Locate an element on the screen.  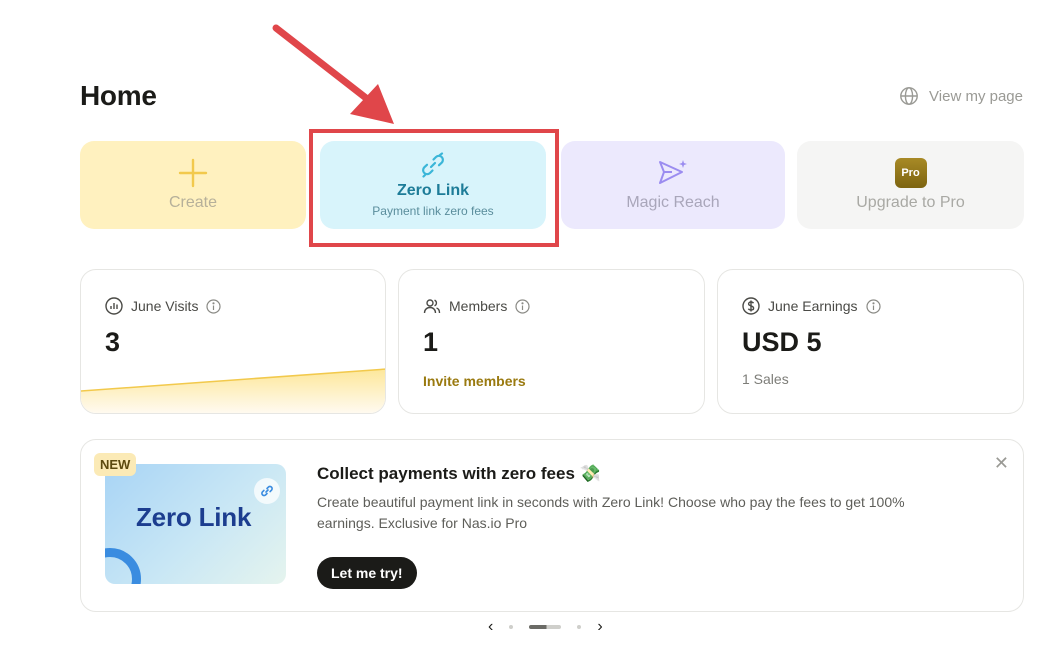
close-icon: ✕ is located at coordinates (1001, 463).